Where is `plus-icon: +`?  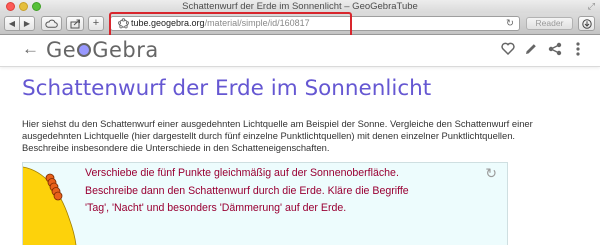 plus-icon: + is located at coordinates (96, 23).